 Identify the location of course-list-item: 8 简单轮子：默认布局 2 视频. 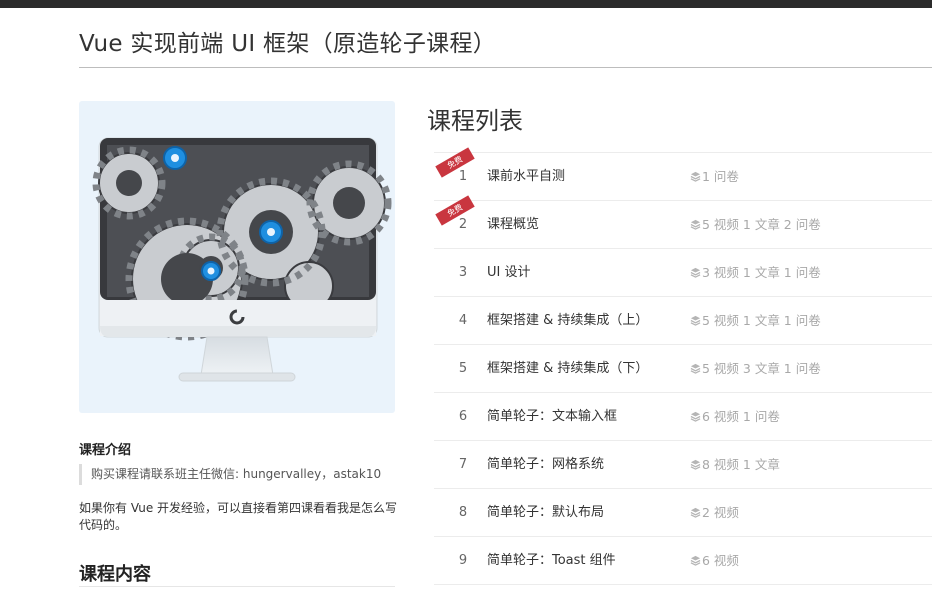
(683, 513).